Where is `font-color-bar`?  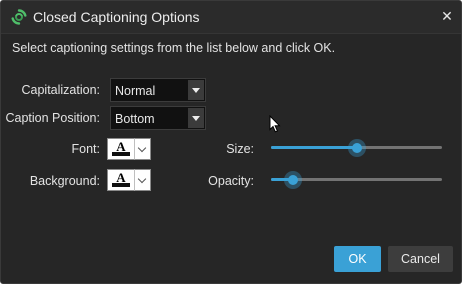 font-color-bar is located at coordinates (121, 154).